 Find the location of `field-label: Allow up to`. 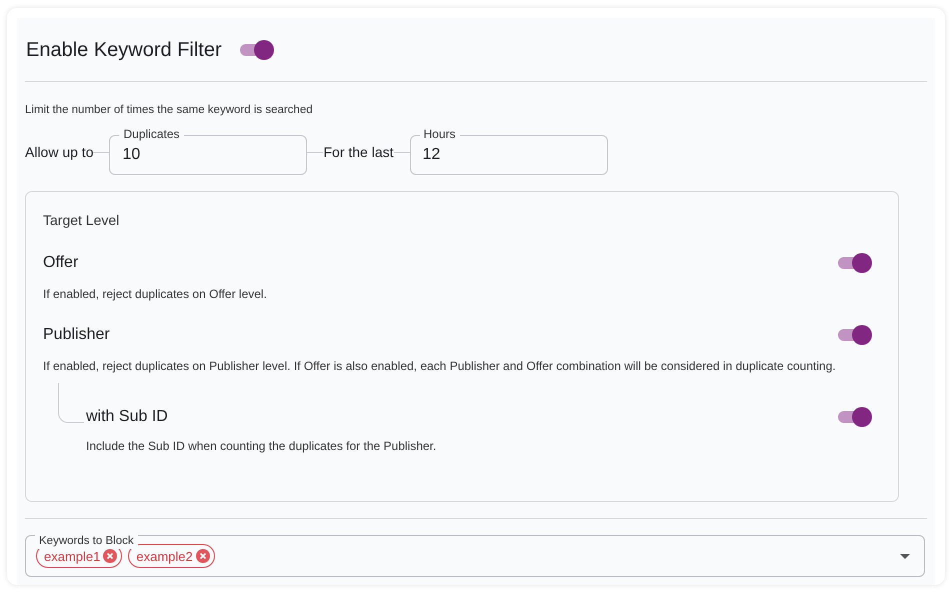

field-label: Allow up to is located at coordinates (59, 152).